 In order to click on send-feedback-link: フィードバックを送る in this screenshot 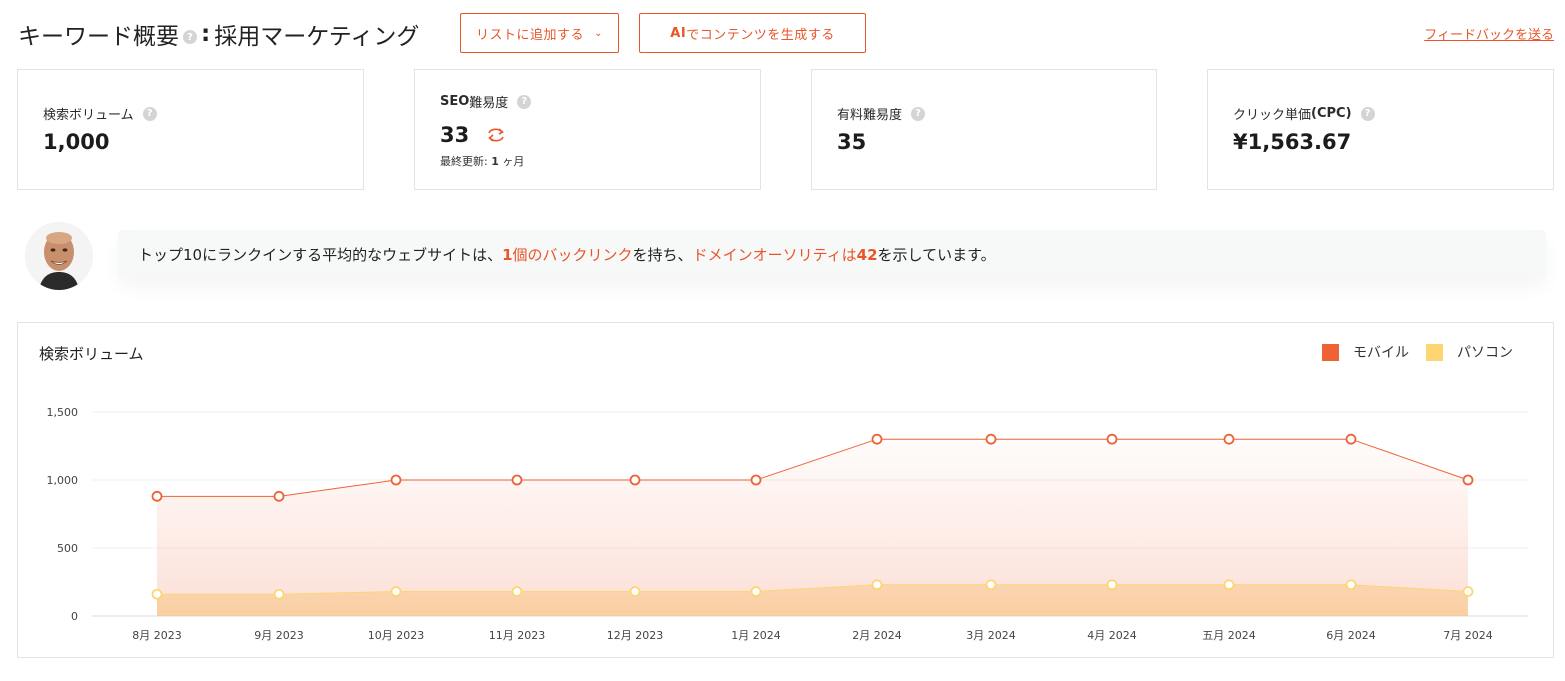, I will do `click(1489, 33)`.